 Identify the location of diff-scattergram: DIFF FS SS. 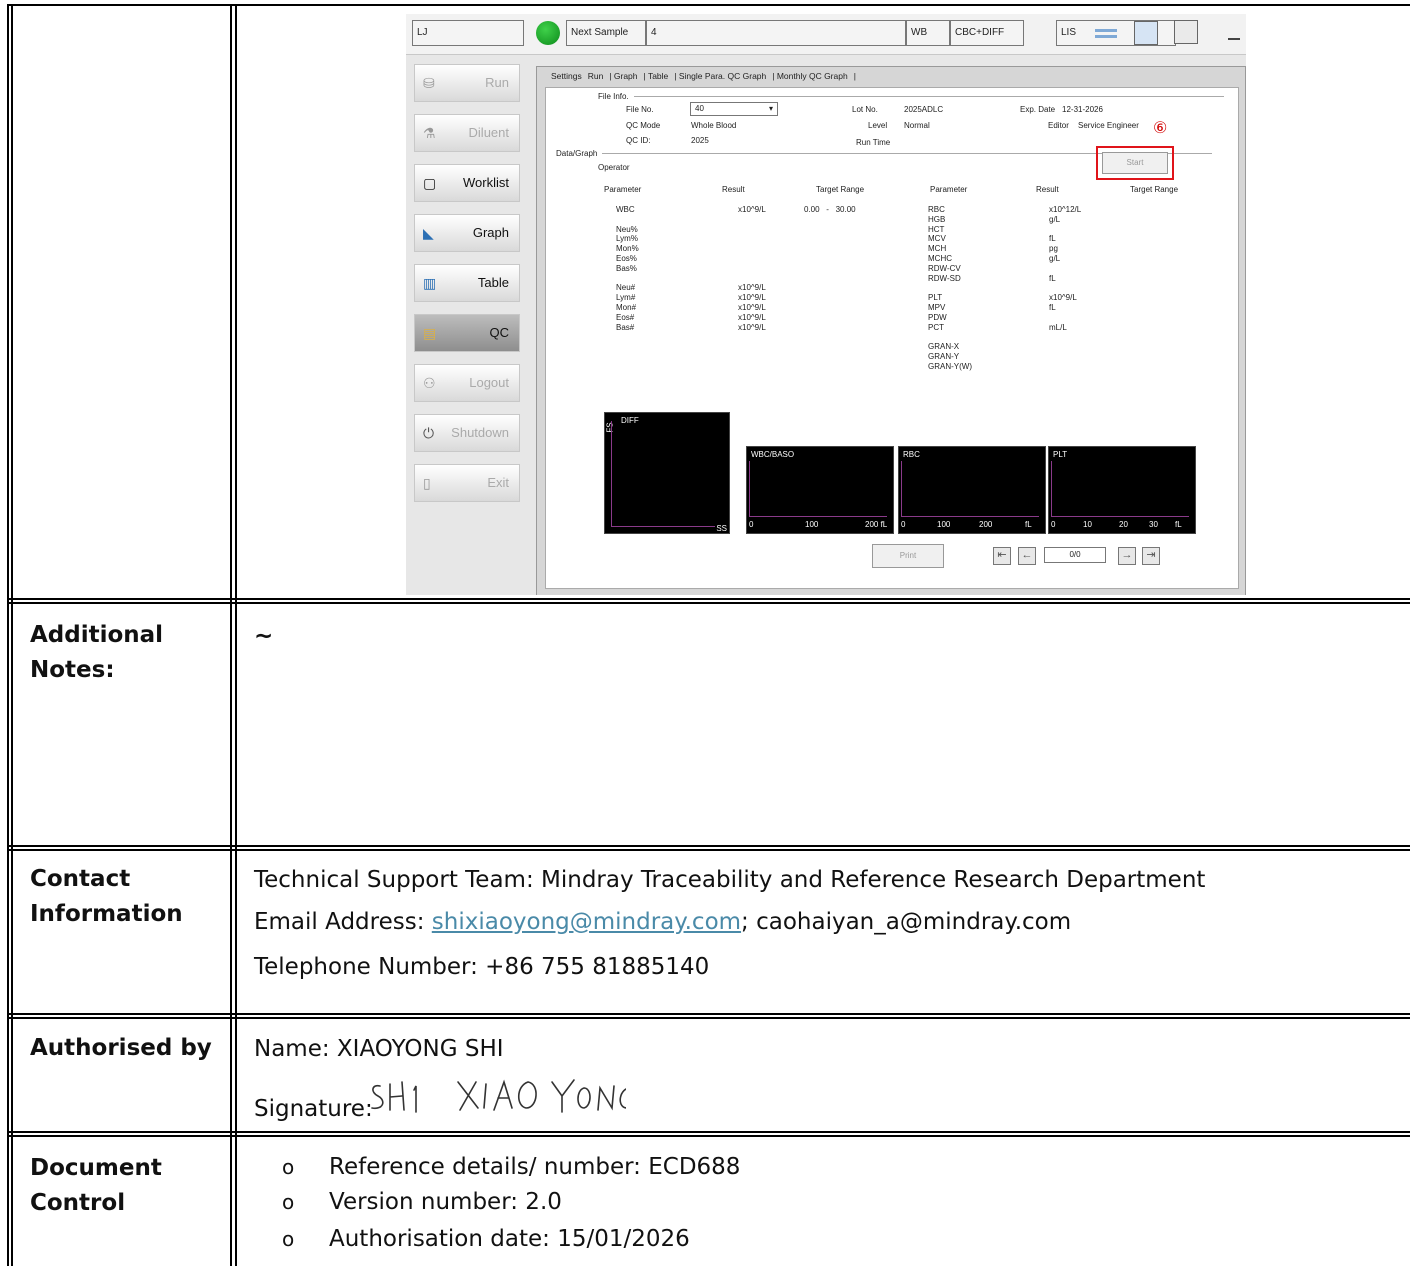
(667, 473).